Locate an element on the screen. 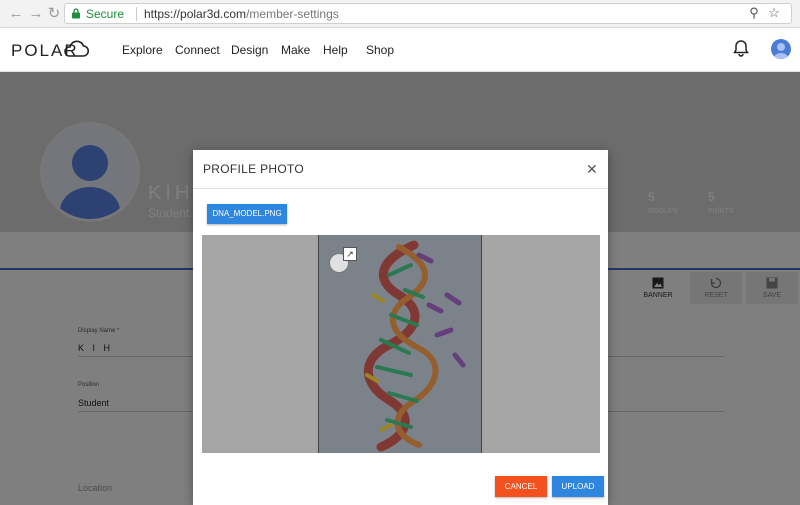 This screenshot has width=800, height=505. nav-shop: Shop is located at coordinates (380, 50).